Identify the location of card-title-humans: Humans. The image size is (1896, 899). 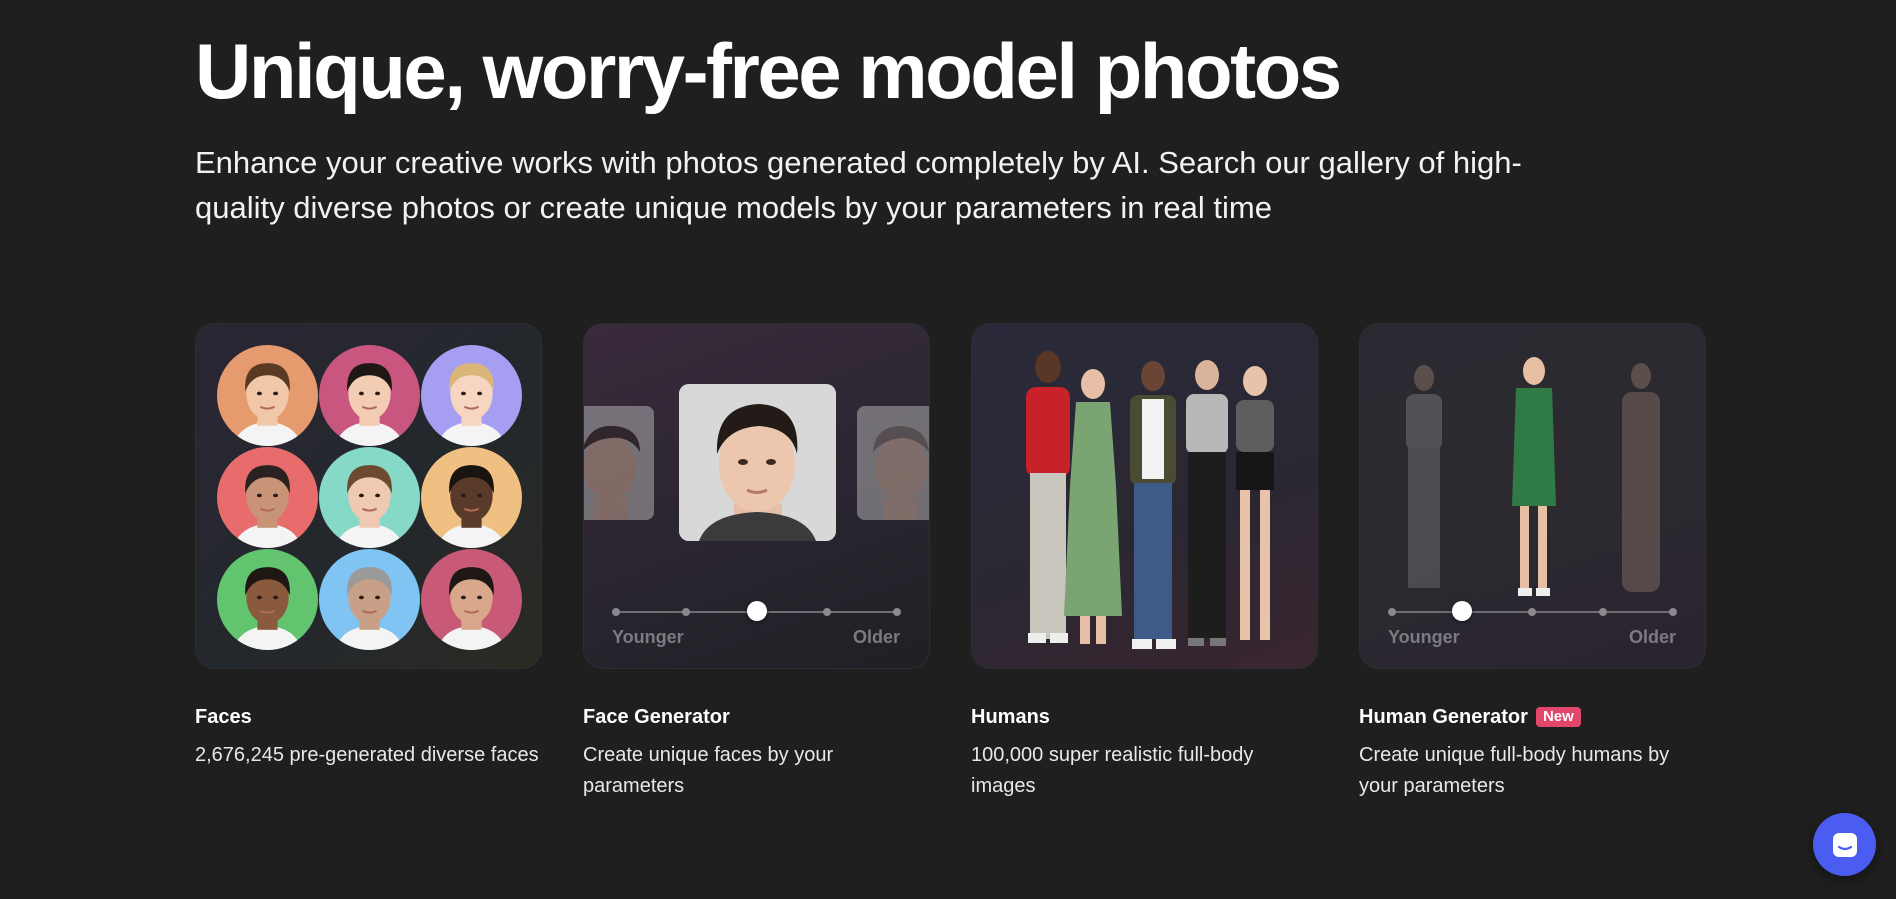
(1010, 717).